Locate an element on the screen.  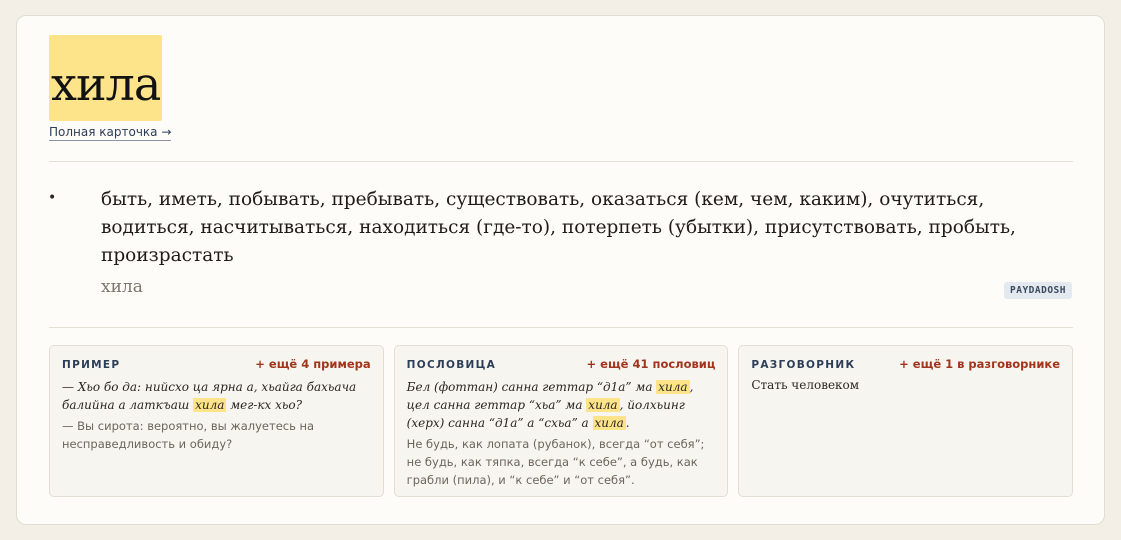
more-phrasebook-link: + ещё 1 в разговорнике is located at coordinates (979, 364).